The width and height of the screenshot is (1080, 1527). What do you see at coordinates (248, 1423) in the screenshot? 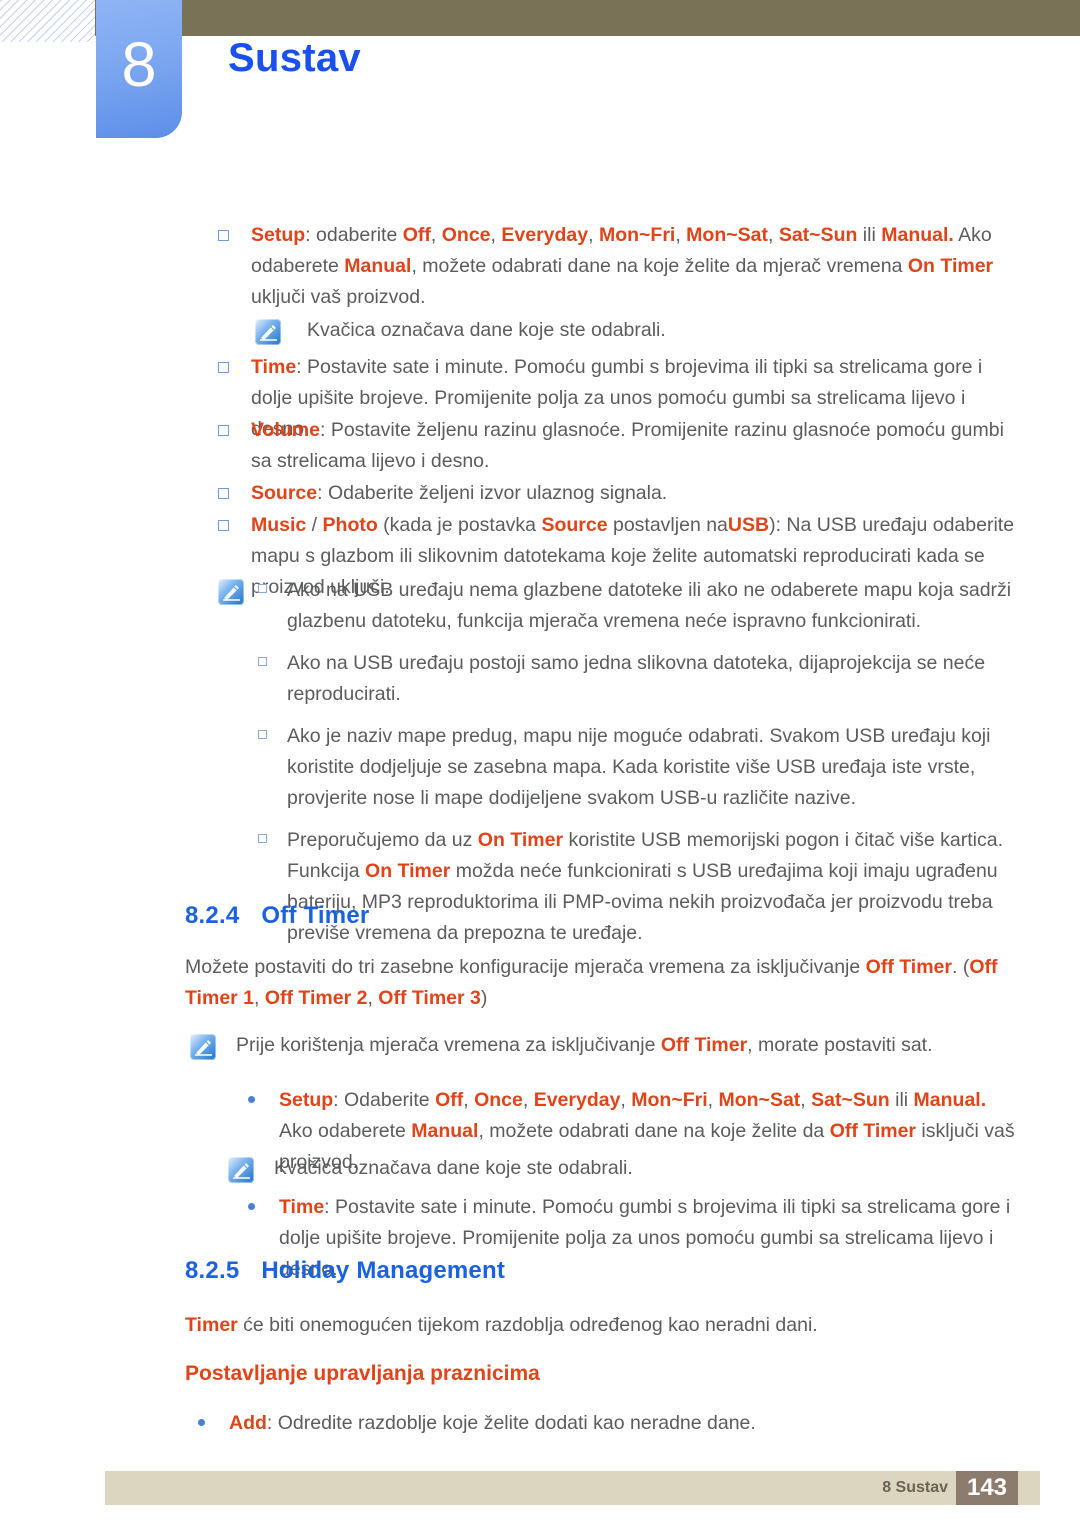
I see `term-add: Add` at bounding box center [248, 1423].